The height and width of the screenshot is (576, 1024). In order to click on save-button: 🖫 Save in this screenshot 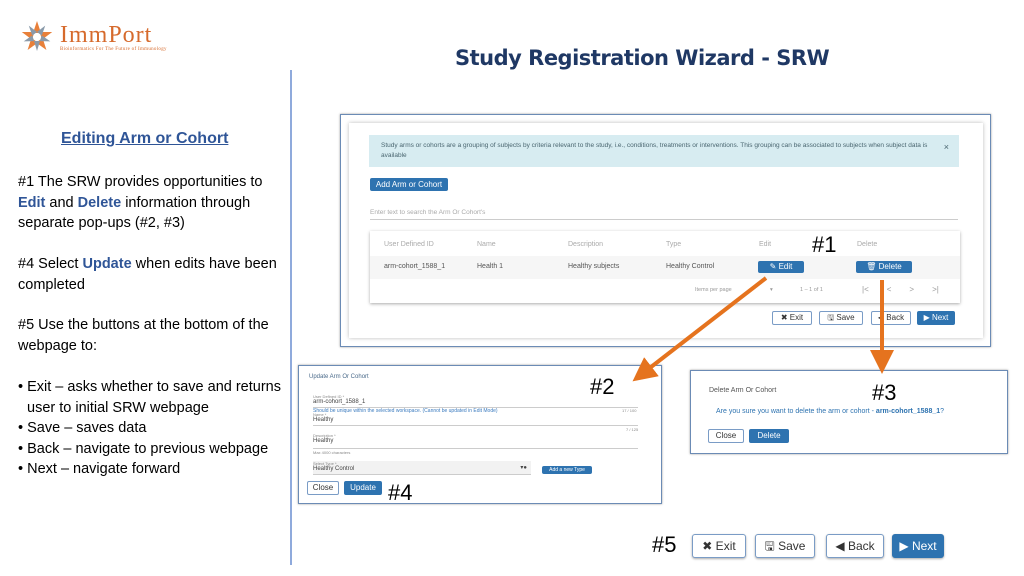, I will do `click(785, 546)`.